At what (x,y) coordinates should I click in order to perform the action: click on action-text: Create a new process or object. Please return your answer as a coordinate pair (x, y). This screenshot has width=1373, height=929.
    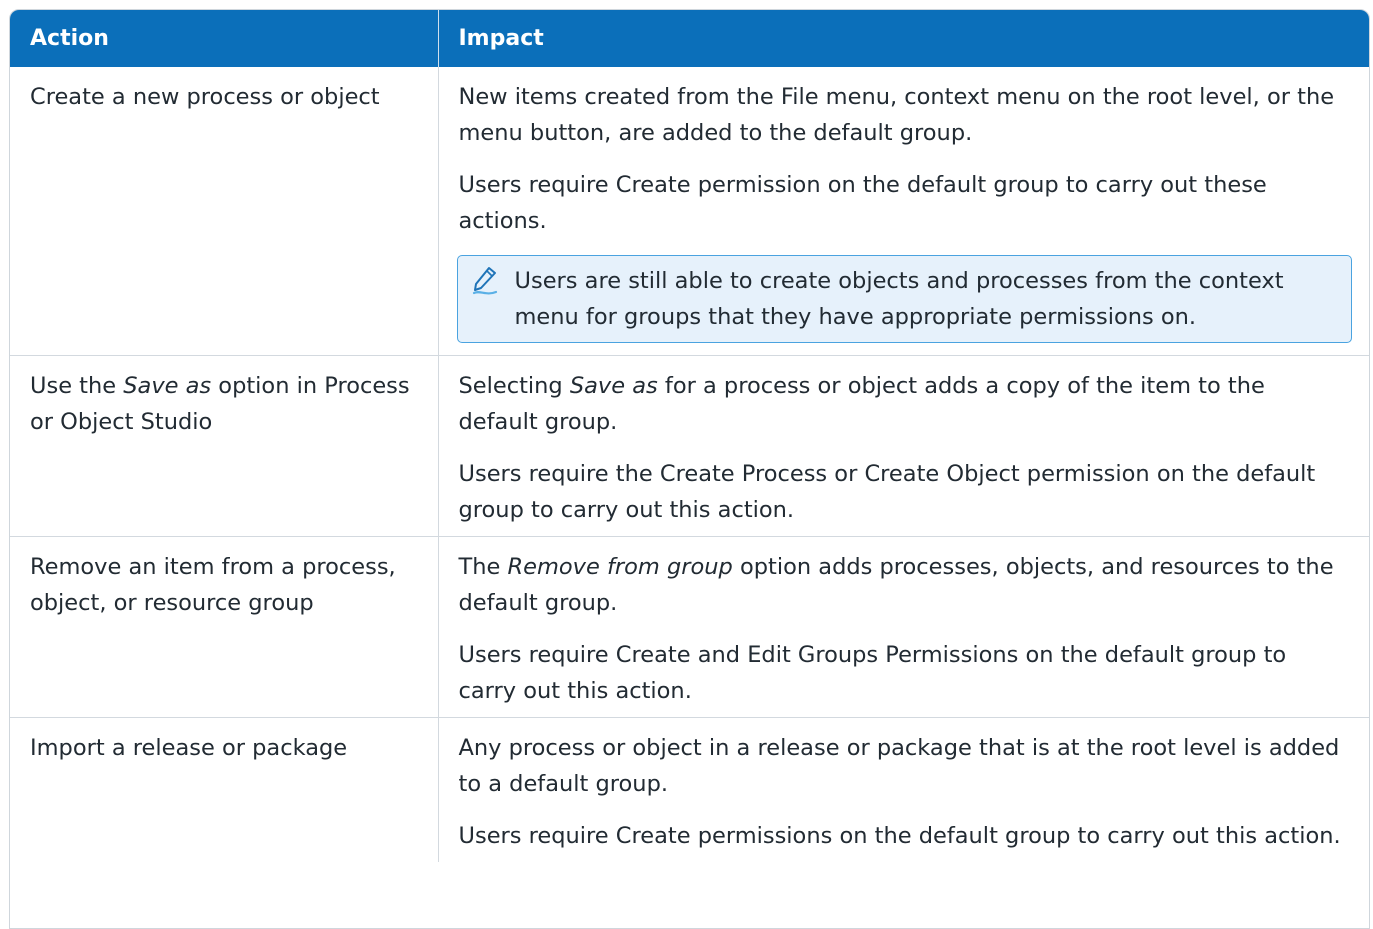
    Looking at the image, I should click on (205, 97).